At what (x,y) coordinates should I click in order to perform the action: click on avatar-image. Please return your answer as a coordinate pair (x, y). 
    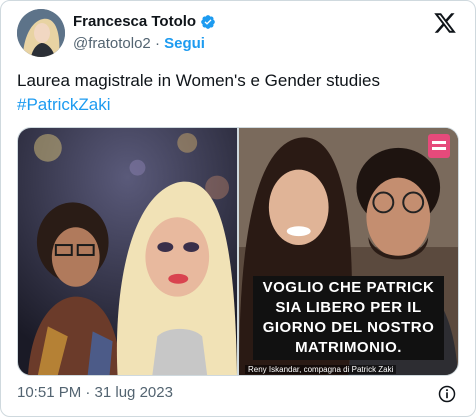
    Looking at the image, I should click on (41, 33).